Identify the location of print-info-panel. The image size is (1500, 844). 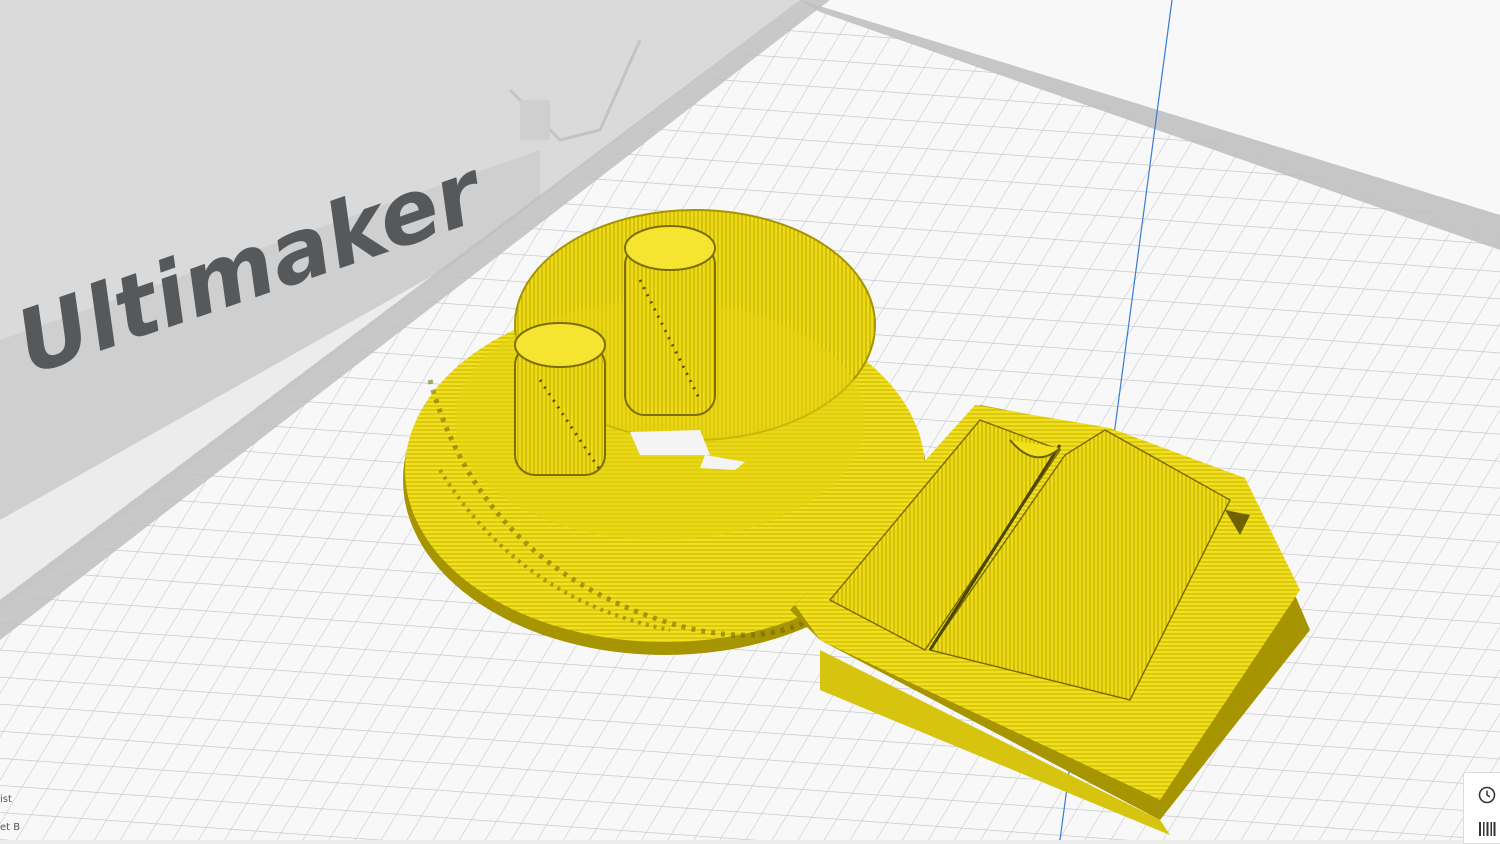
(1481, 808).